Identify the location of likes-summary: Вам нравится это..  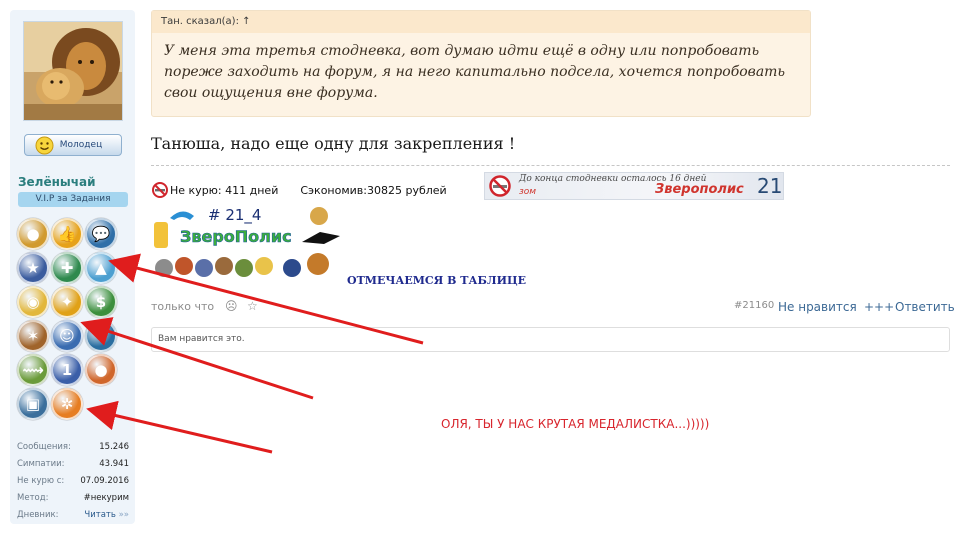
(550, 339).